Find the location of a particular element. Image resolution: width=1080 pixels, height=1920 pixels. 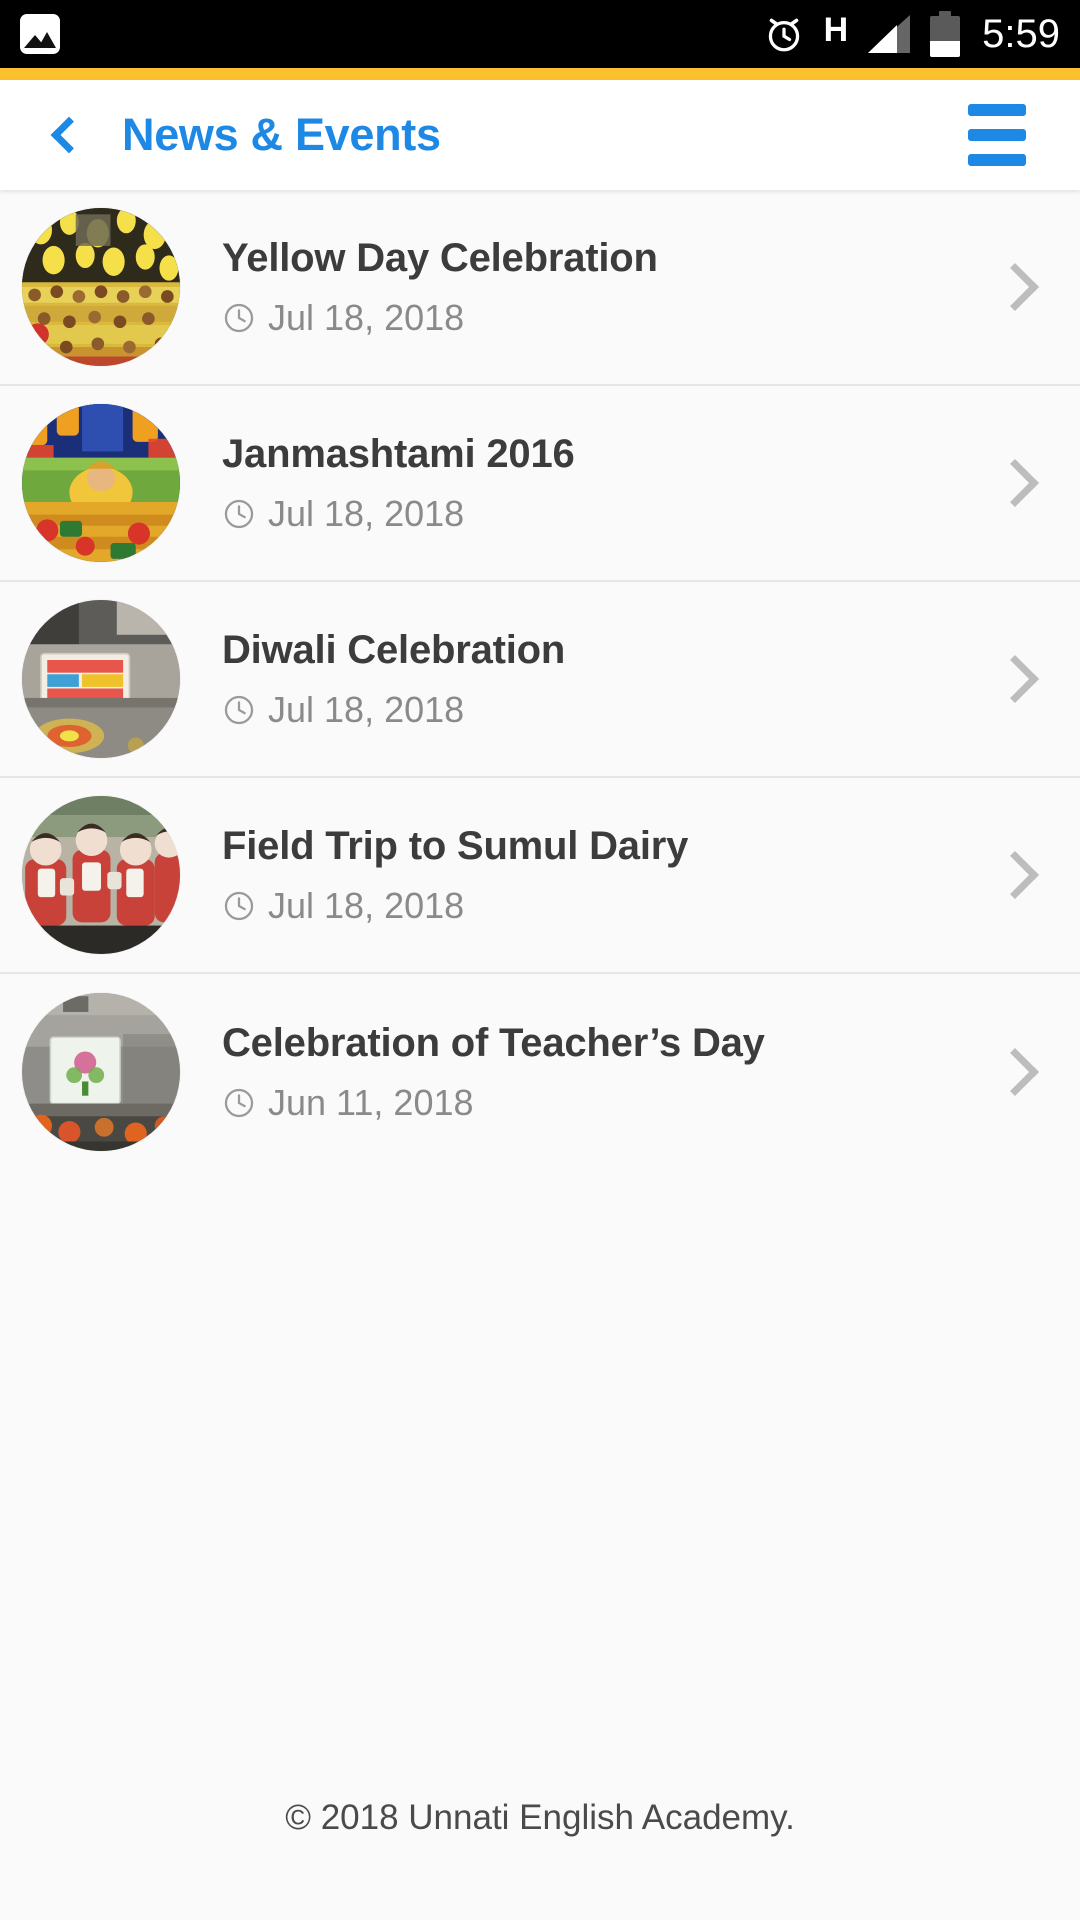

status-bar: H 5:59 is located at coordinates (540, 34).